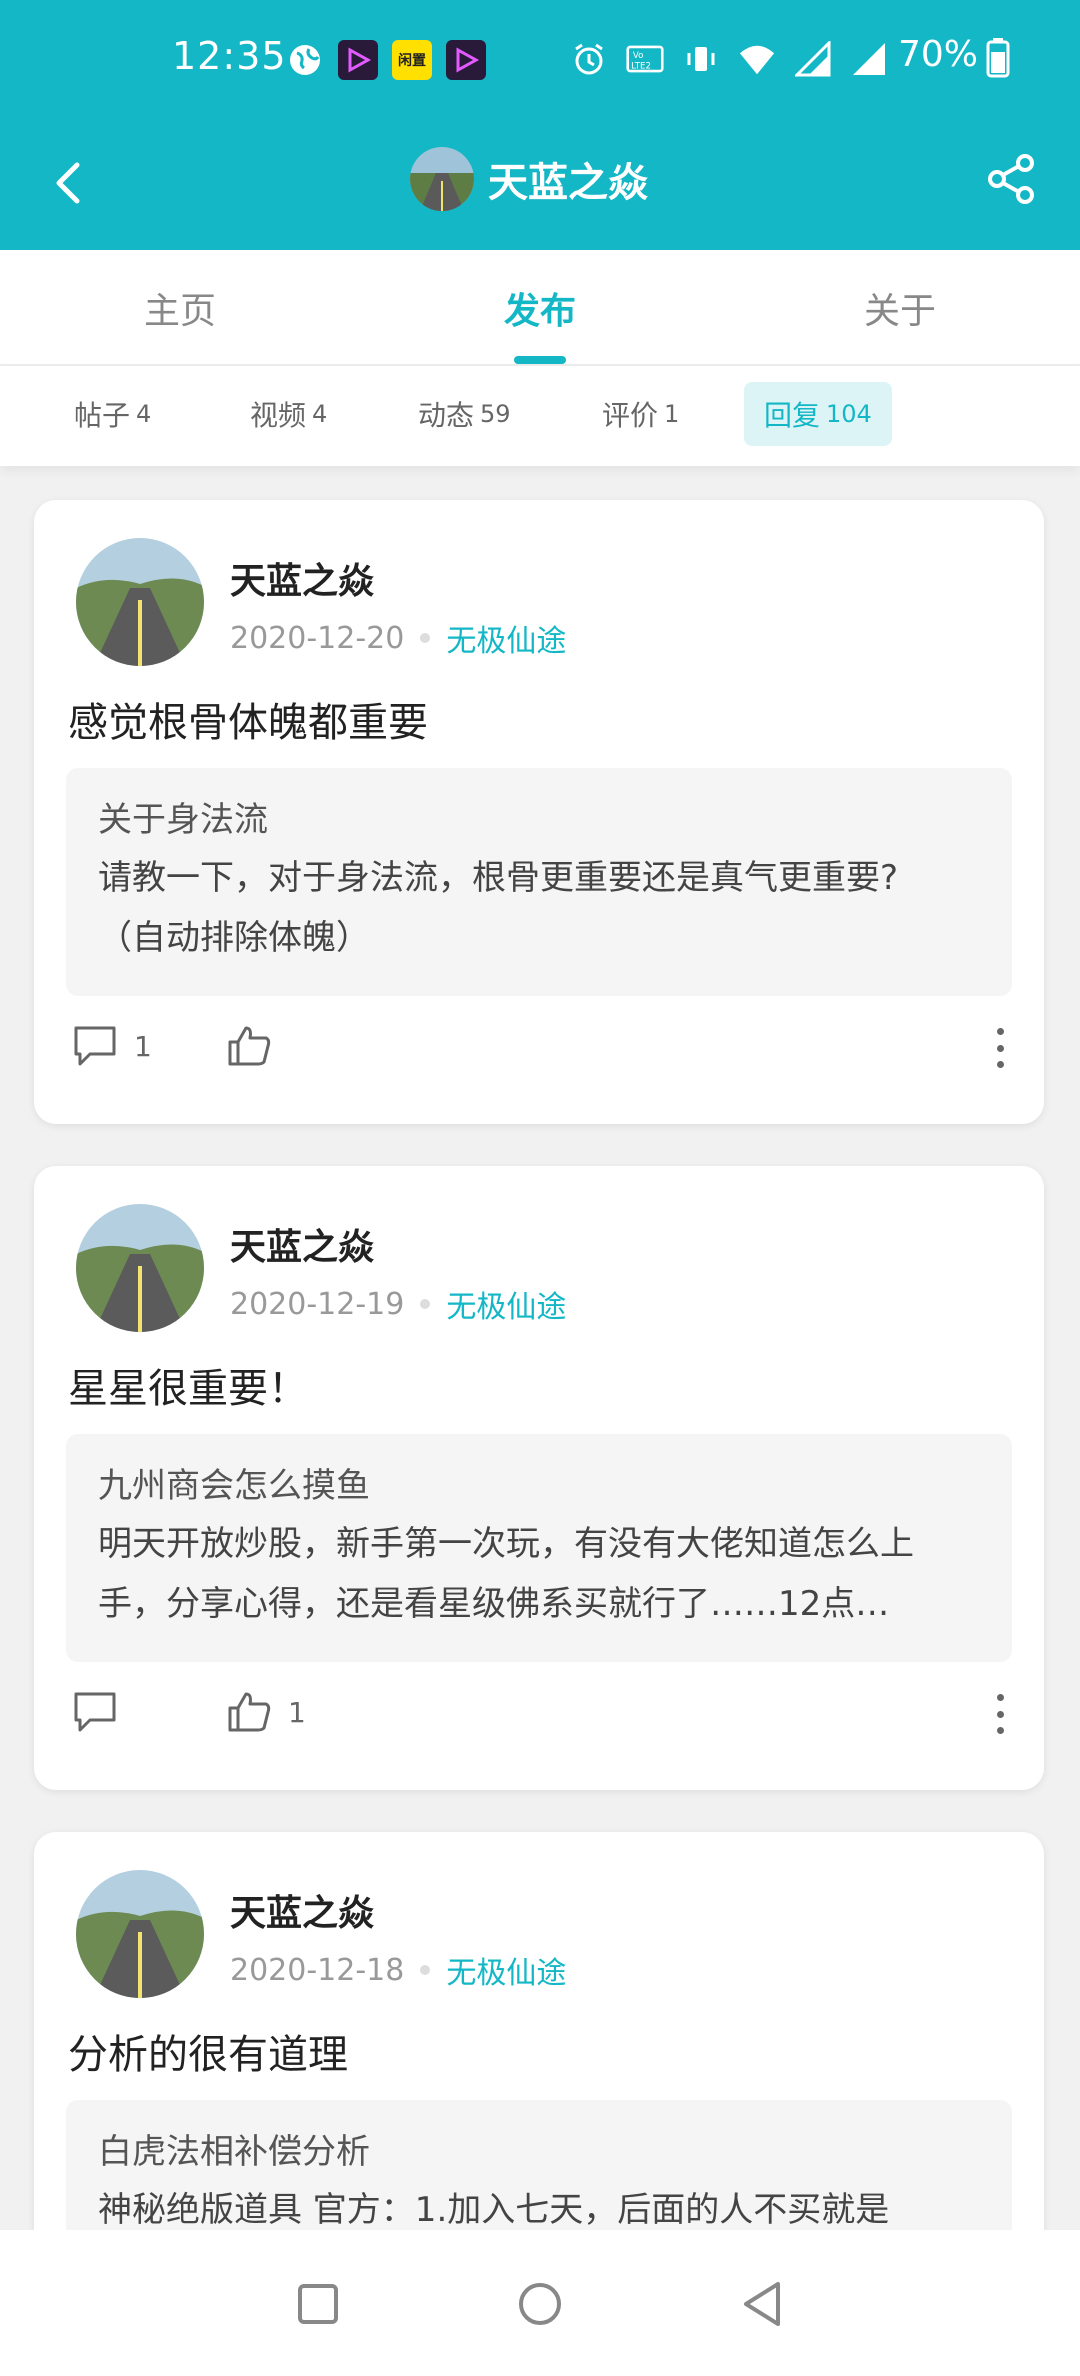  I want to click on subtab-count: 59, so click(495, 414).